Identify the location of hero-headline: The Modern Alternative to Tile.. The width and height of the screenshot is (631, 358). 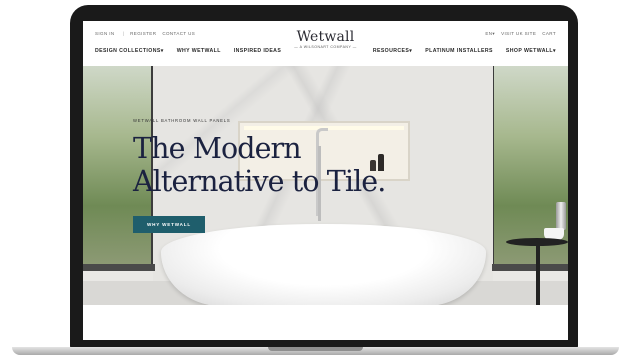
(259, 165).